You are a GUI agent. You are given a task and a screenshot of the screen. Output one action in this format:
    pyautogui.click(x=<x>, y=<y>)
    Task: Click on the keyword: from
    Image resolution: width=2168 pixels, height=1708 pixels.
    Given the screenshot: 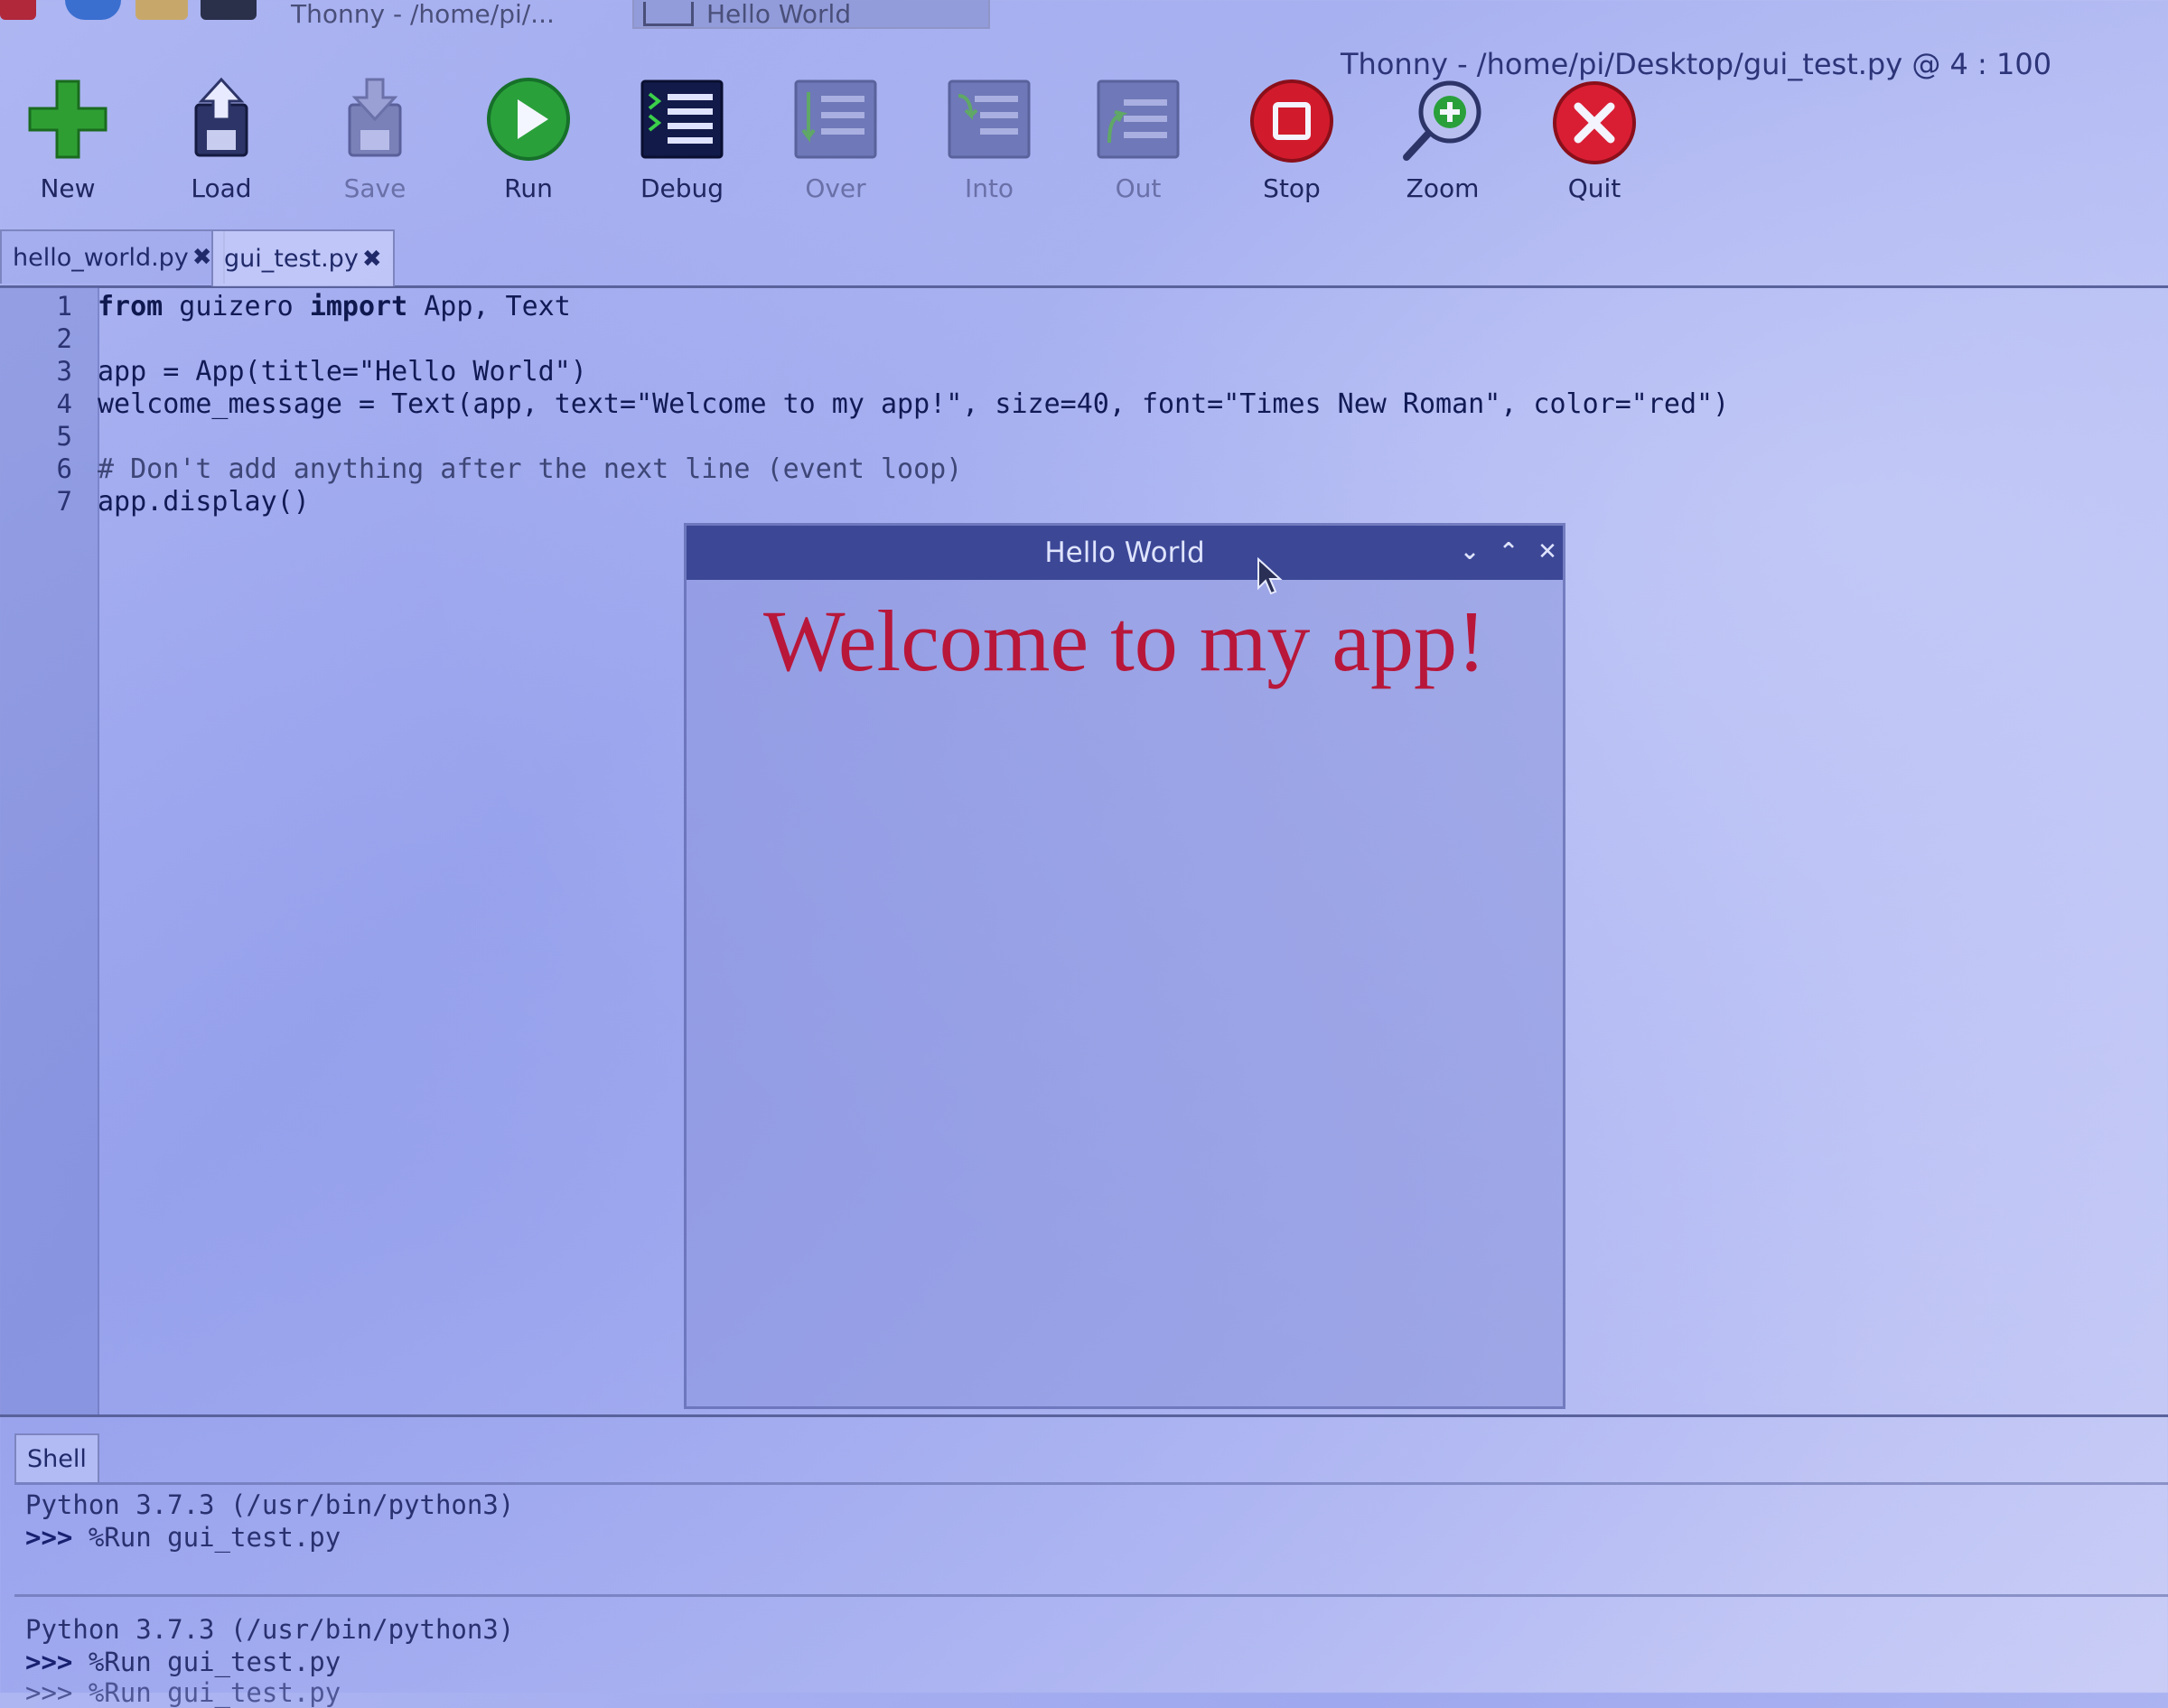 What is the action you would take?
    pyautogui.click(x=131, y=306)
    